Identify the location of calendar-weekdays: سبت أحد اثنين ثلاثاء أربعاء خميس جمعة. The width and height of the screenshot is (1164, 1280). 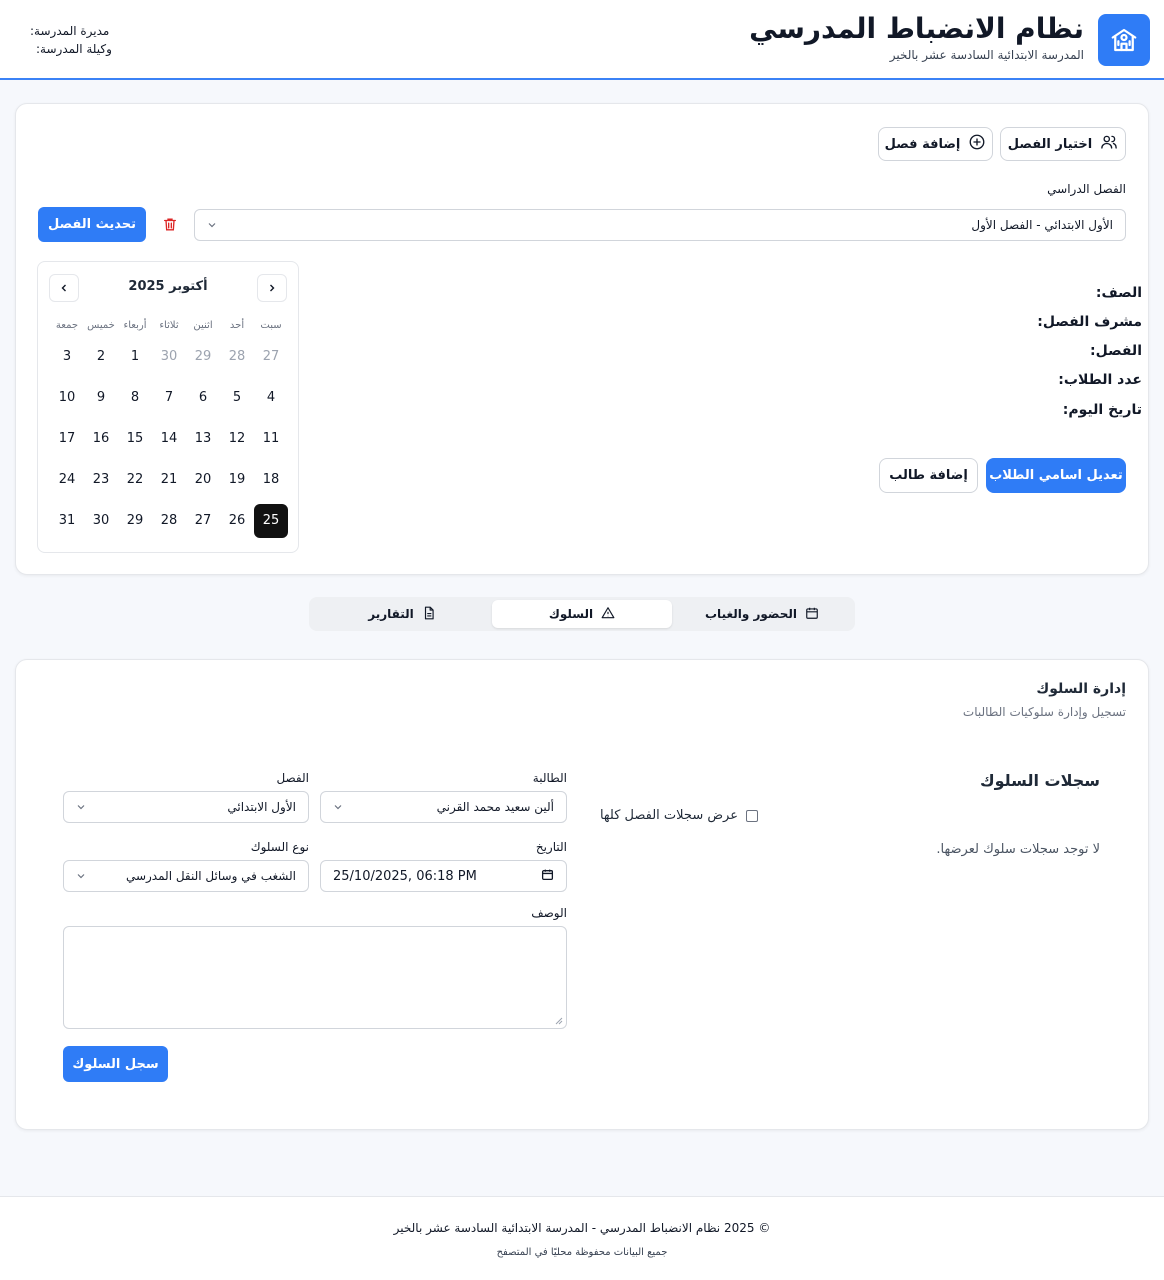
(169, 325).